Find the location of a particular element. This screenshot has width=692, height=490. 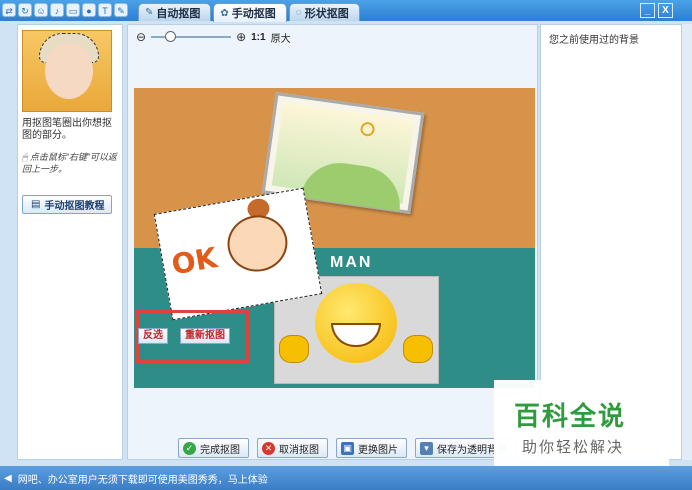

close-button: X is located at coordinates (665, 10).